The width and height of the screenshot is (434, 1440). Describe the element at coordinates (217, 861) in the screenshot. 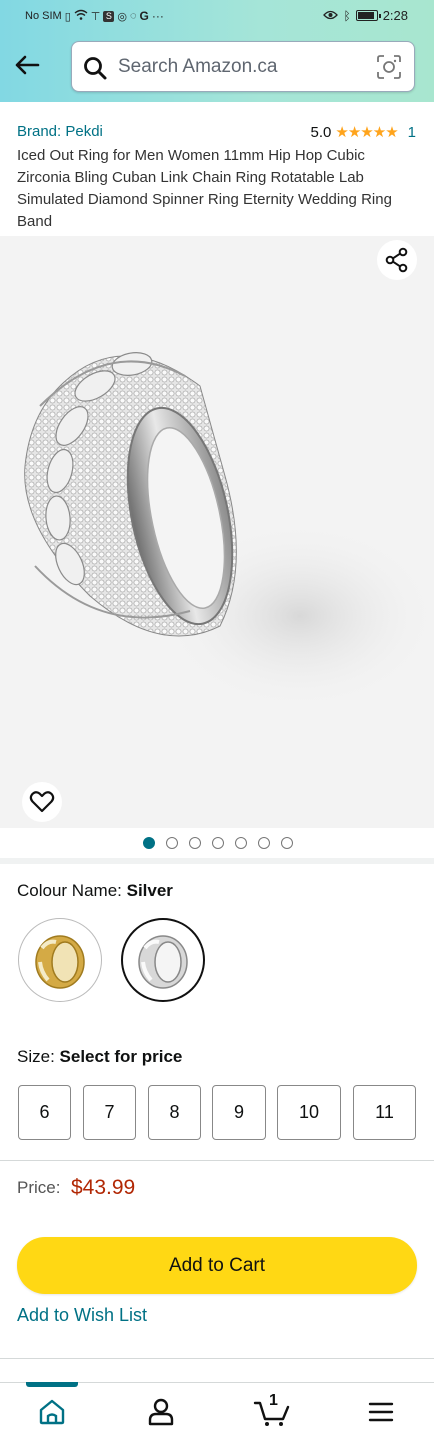

I see `section-divider` at that location.